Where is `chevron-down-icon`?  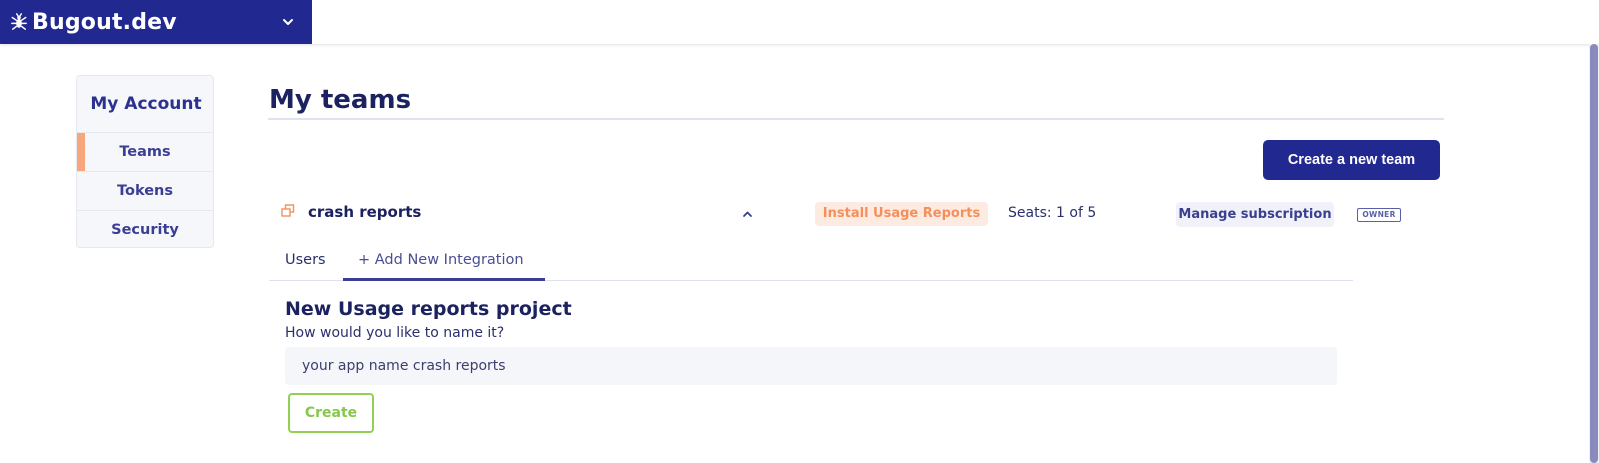
chevron-down-icon is located at coordinates (288, 22).